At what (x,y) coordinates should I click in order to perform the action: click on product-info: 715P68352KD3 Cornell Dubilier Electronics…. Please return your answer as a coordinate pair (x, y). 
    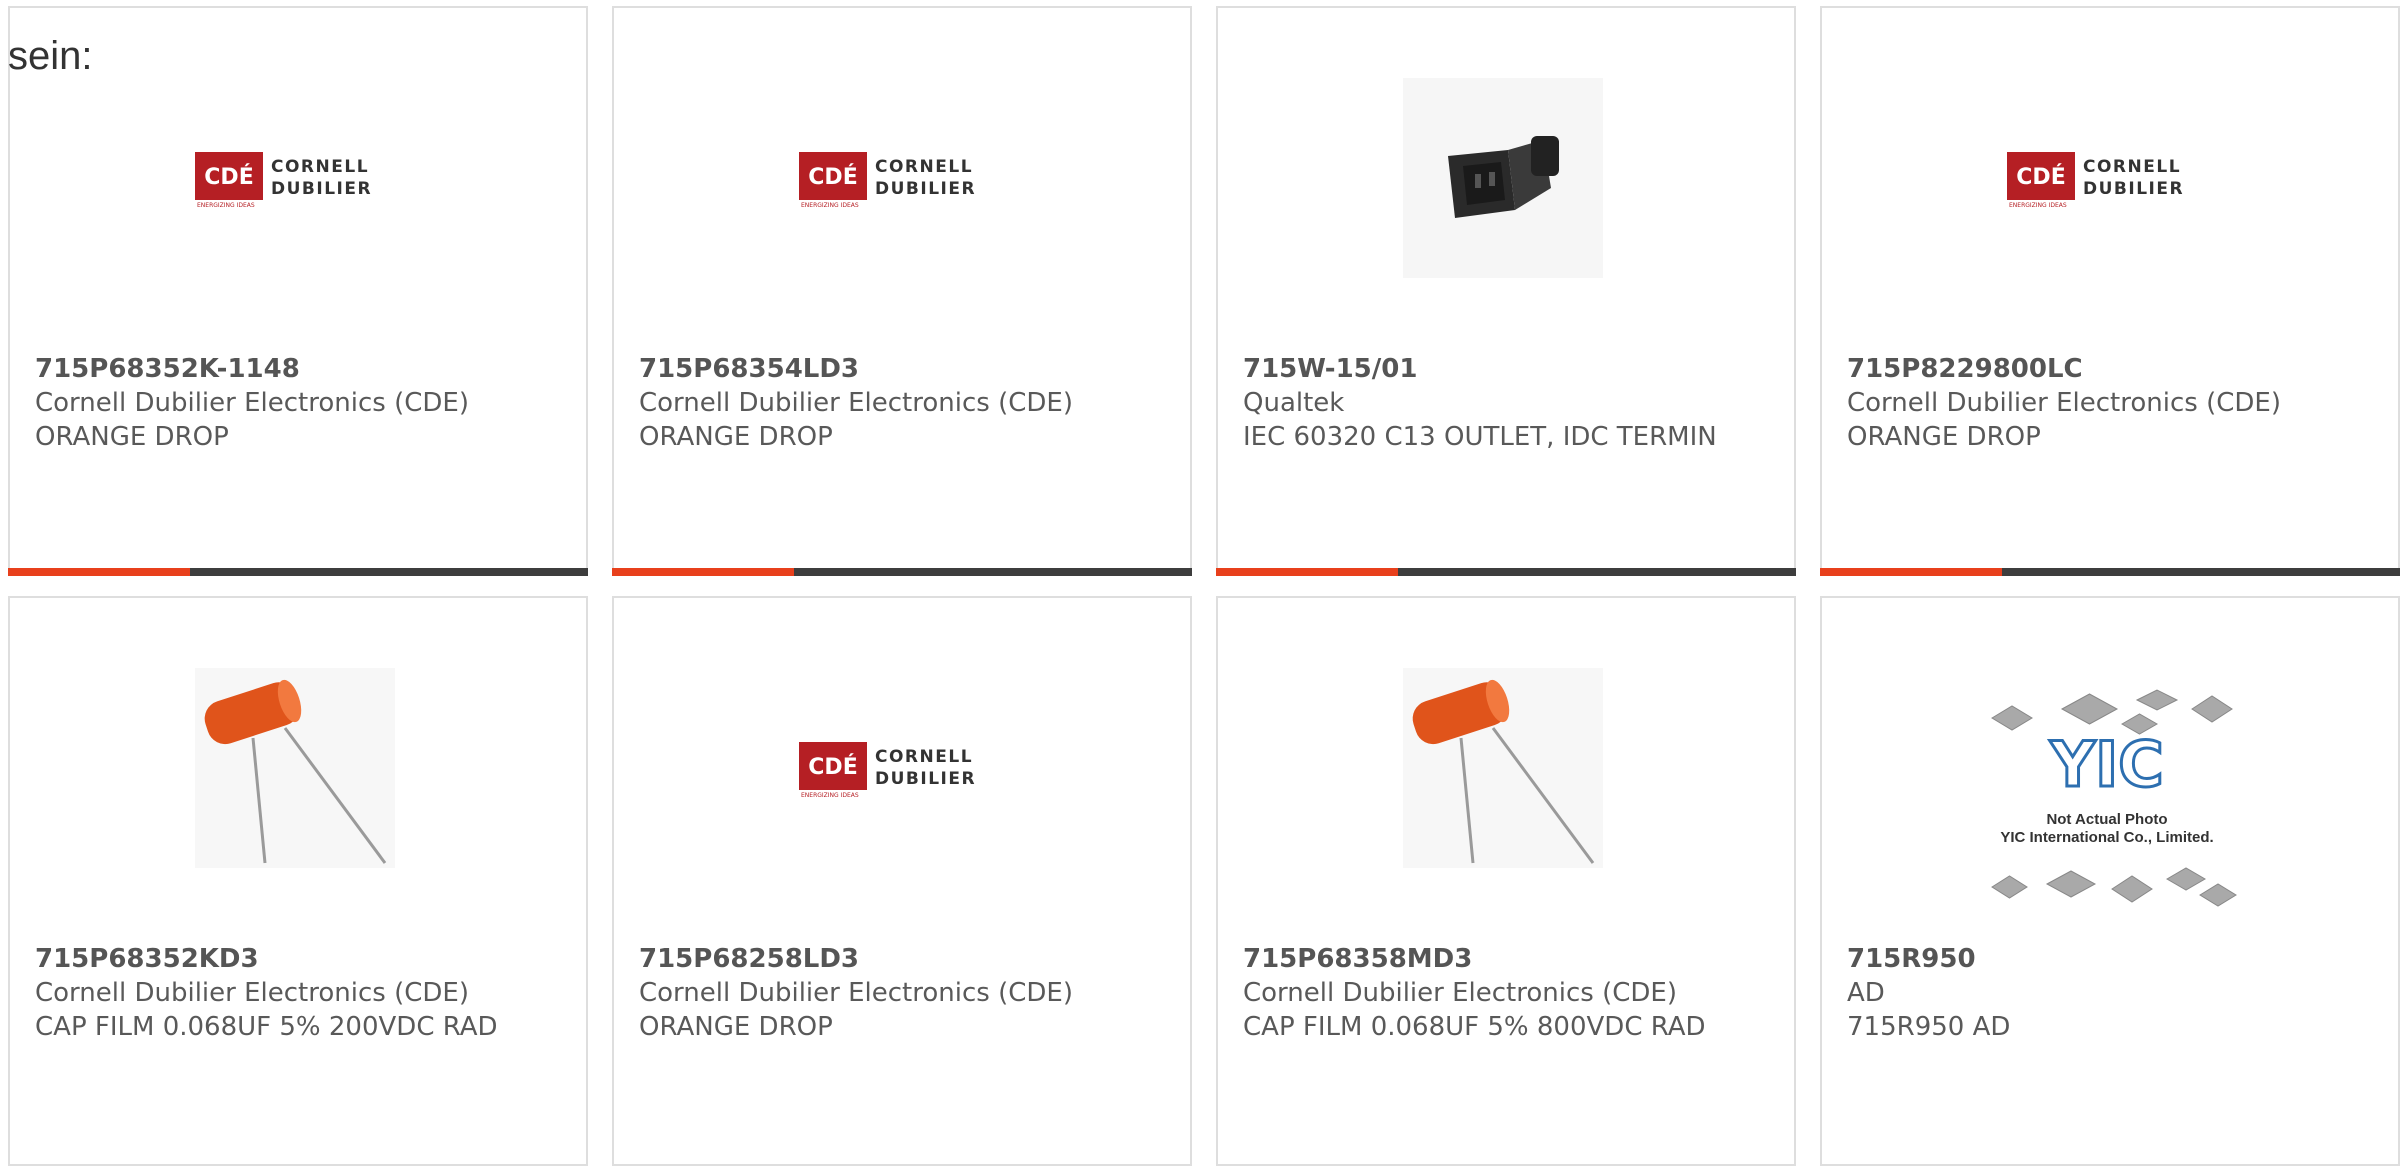
    Looking at the image, I should click on (295, 993).